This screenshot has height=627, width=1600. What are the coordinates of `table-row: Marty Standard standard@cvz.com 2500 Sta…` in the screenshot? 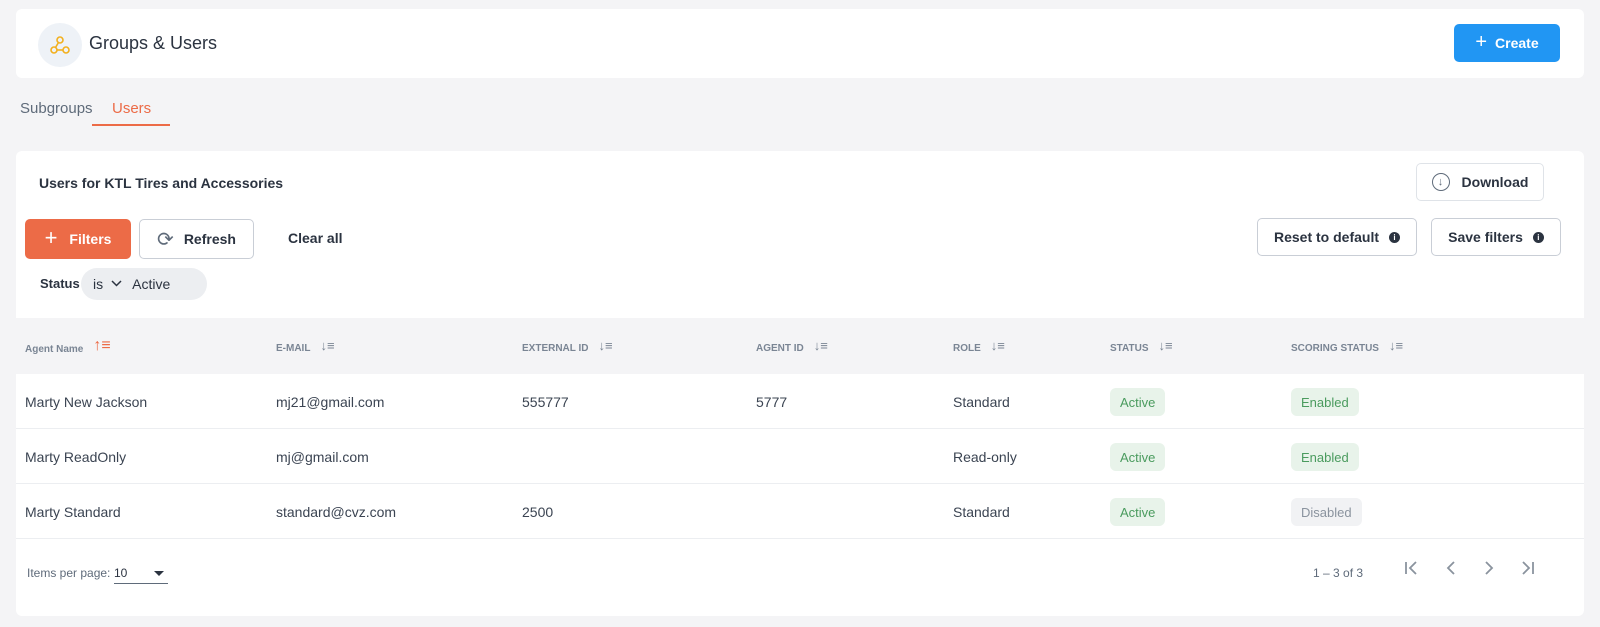 It's located at (800, 511).